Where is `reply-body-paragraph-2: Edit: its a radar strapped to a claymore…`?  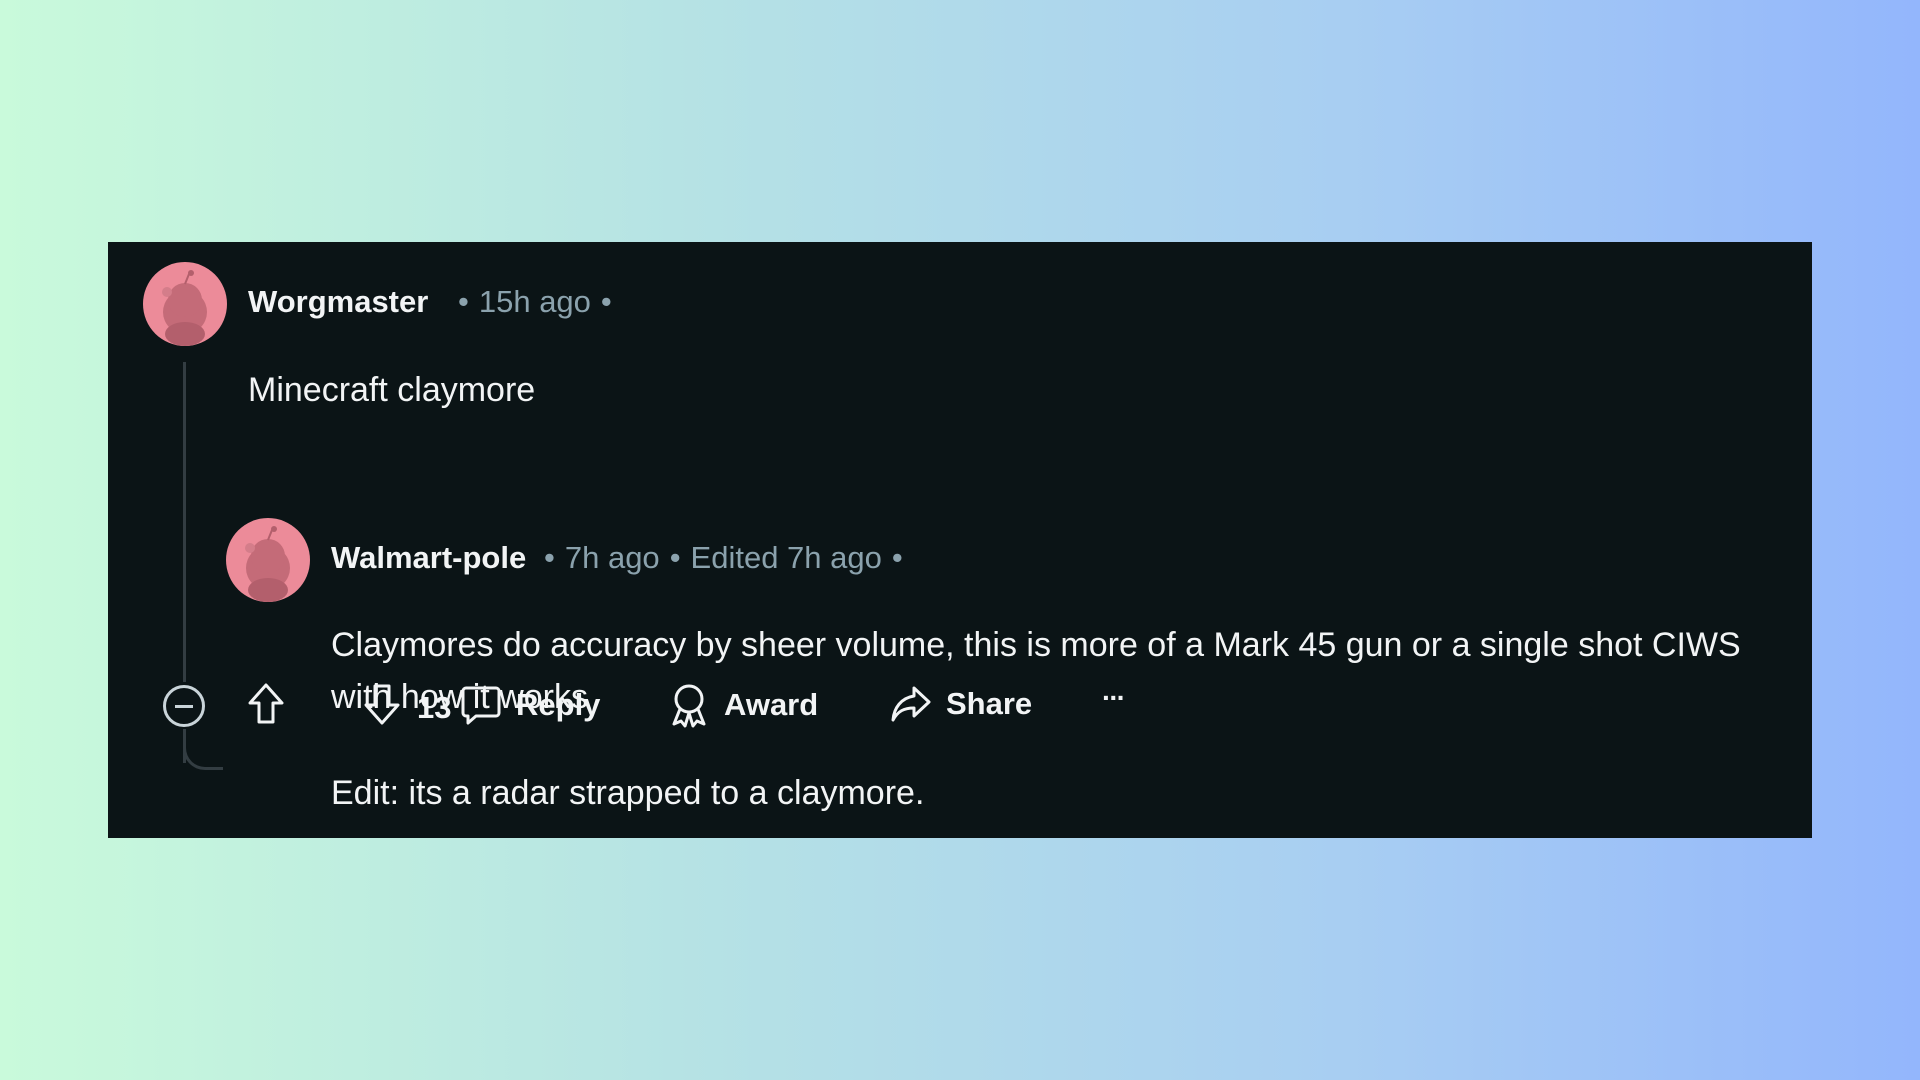 reply-body-paragraph-2: Edit: its a radar strapped to a claymore… is located at coordinates (628, 793).